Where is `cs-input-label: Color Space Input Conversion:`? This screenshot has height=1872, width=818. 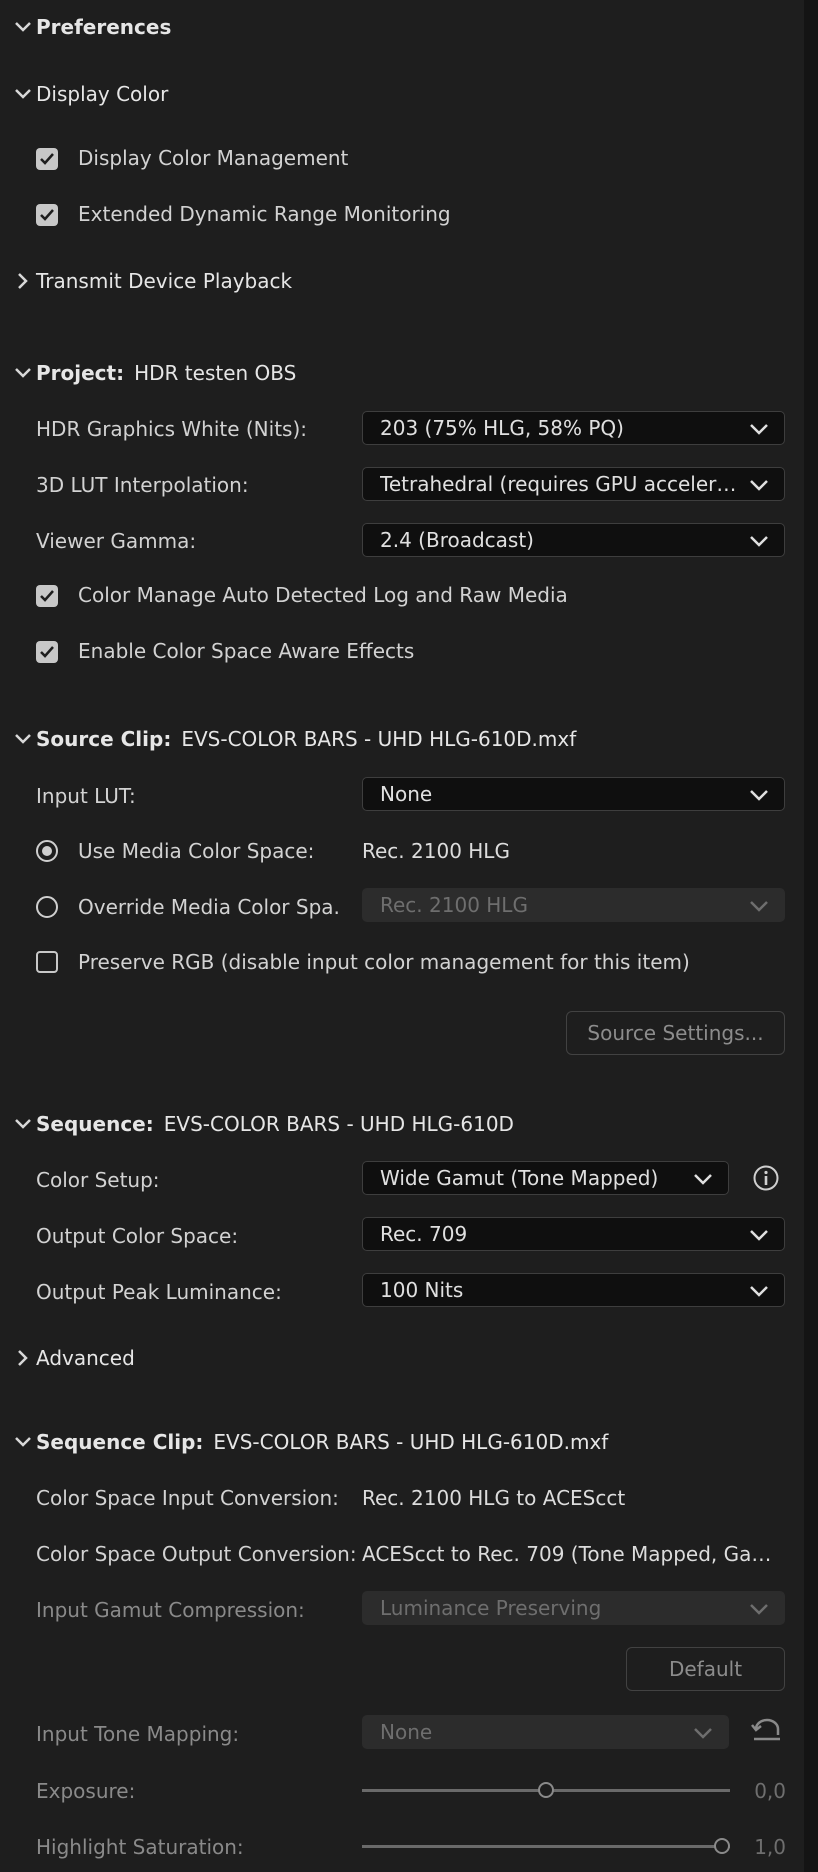 cs-input-label: Color Space Input Conversion: is located at coordinates (187, 1498).